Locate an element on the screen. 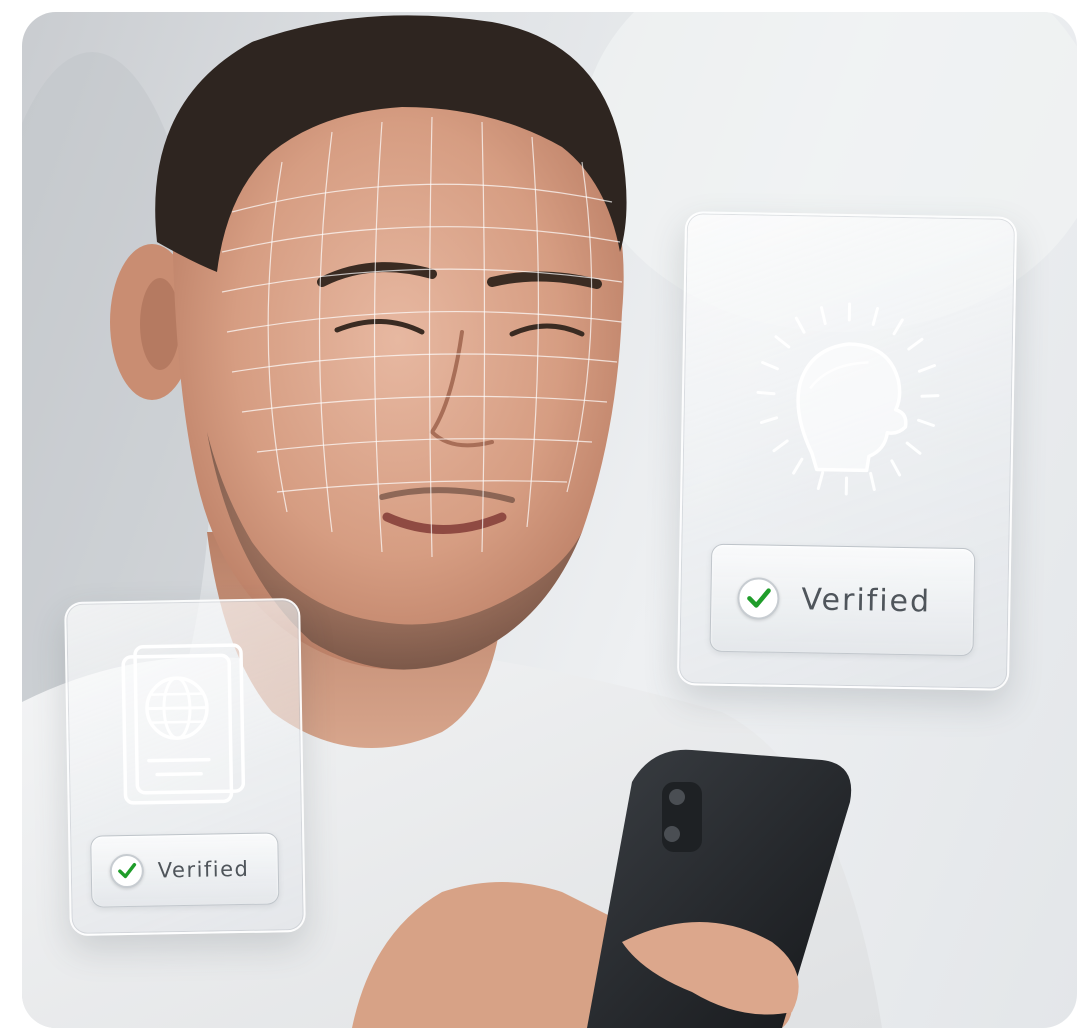 The width and height of the screenshot is (1077, 1028). passport-verification-card: Verified is located at coordinates (185, 767).